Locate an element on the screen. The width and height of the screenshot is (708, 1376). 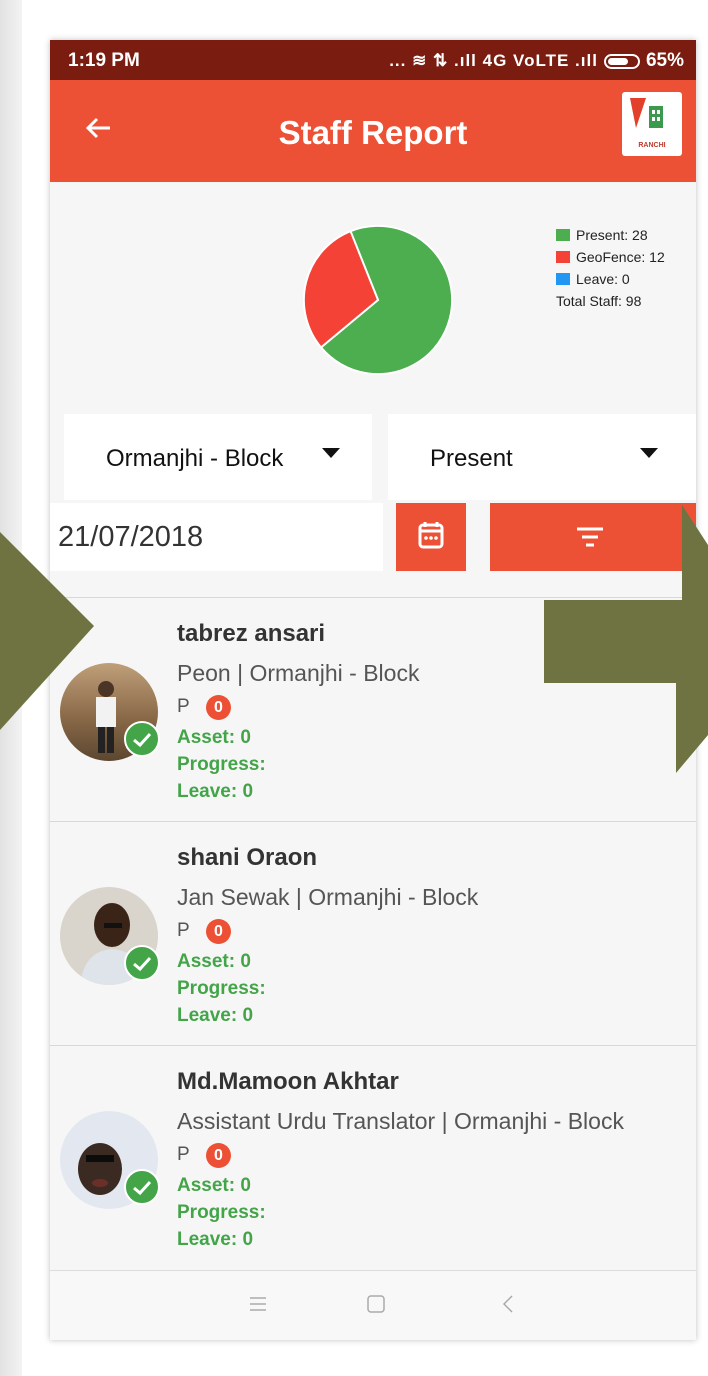
status-time: 1:19 PM is located at coordinates (104, 60).